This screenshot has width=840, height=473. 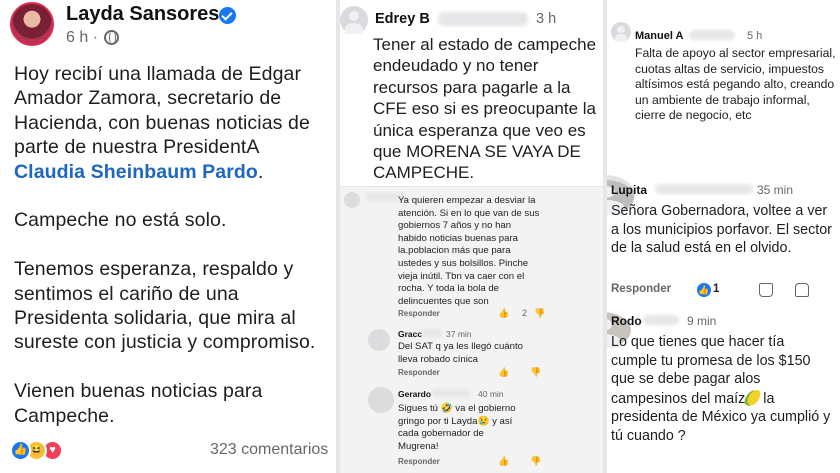 I want to click on post-author-name: Layda Sansores, so click(x=142, y=14).